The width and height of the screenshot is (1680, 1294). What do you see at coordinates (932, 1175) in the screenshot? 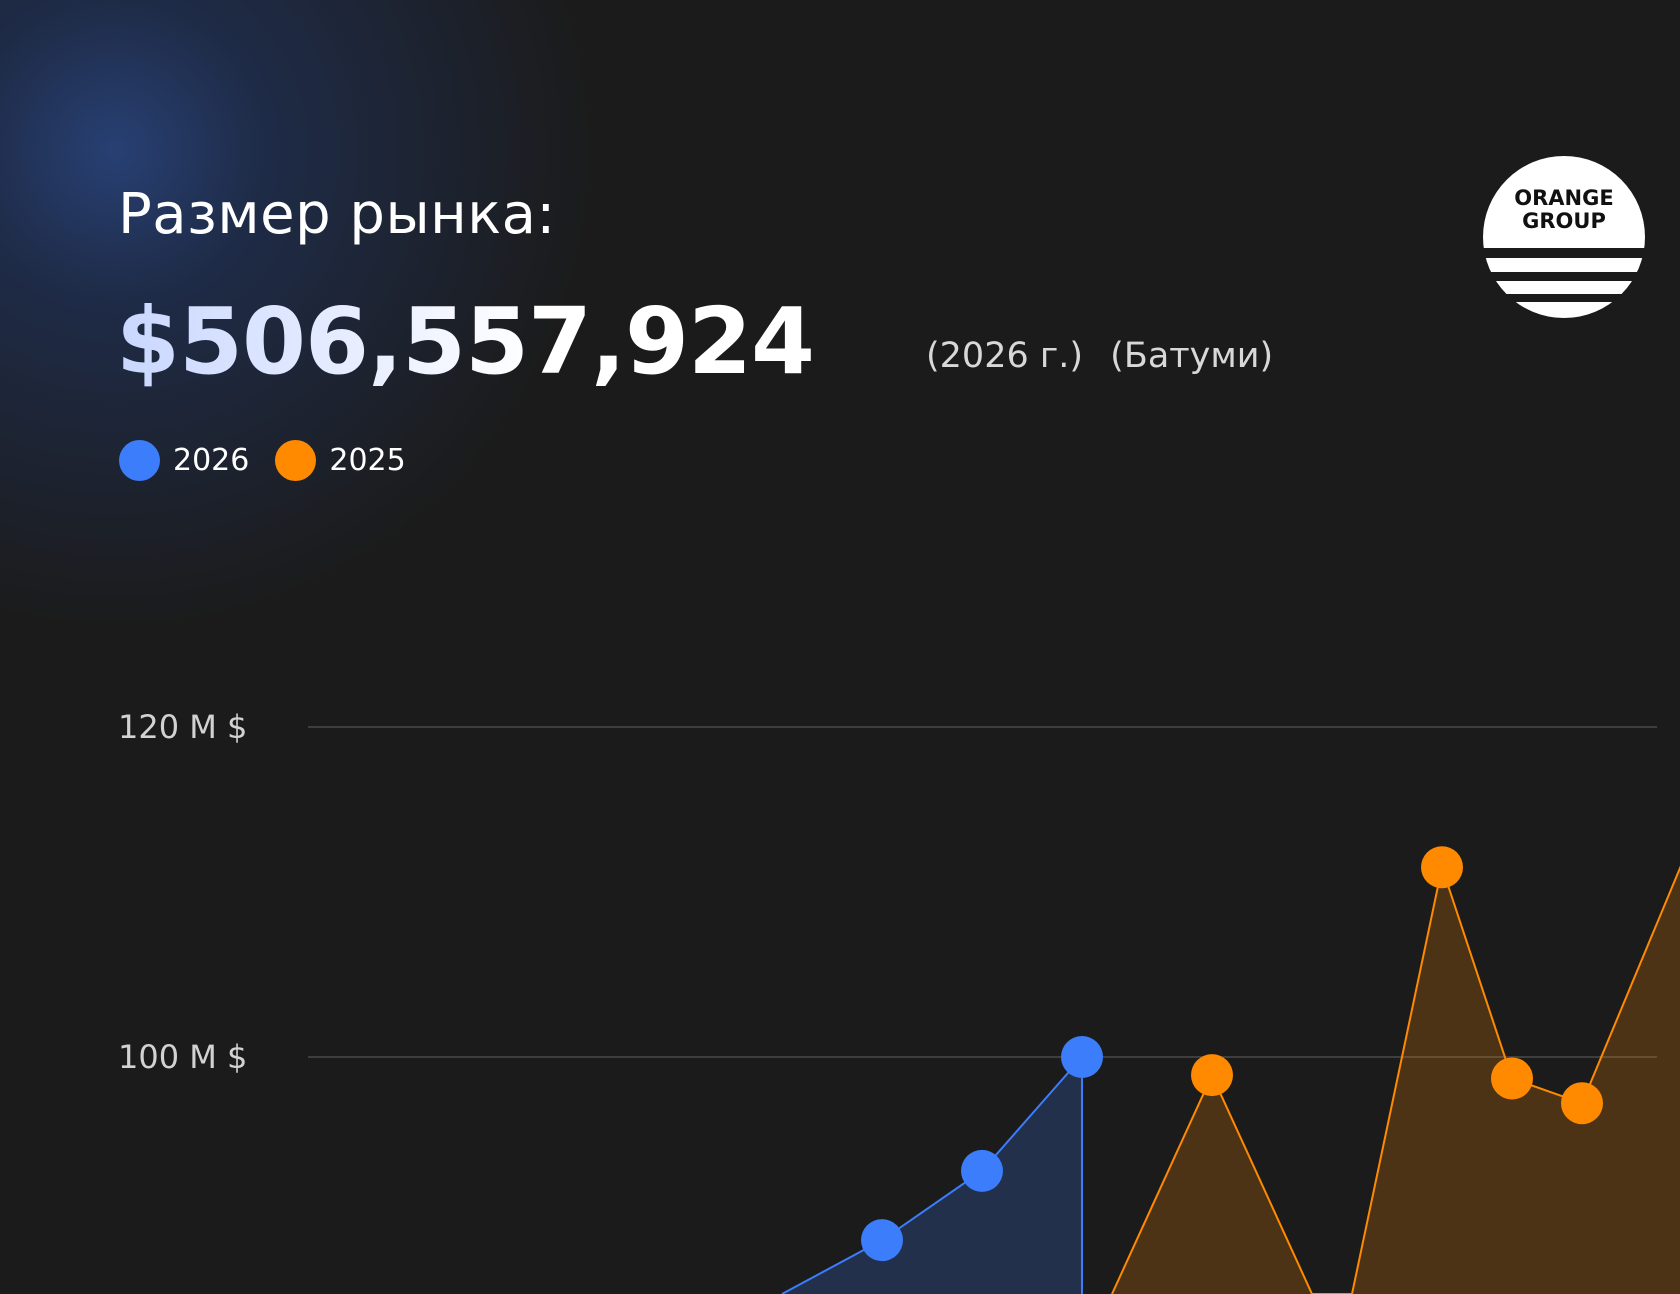
I see `area-fill-2026` at bounding box center [932, 1175].